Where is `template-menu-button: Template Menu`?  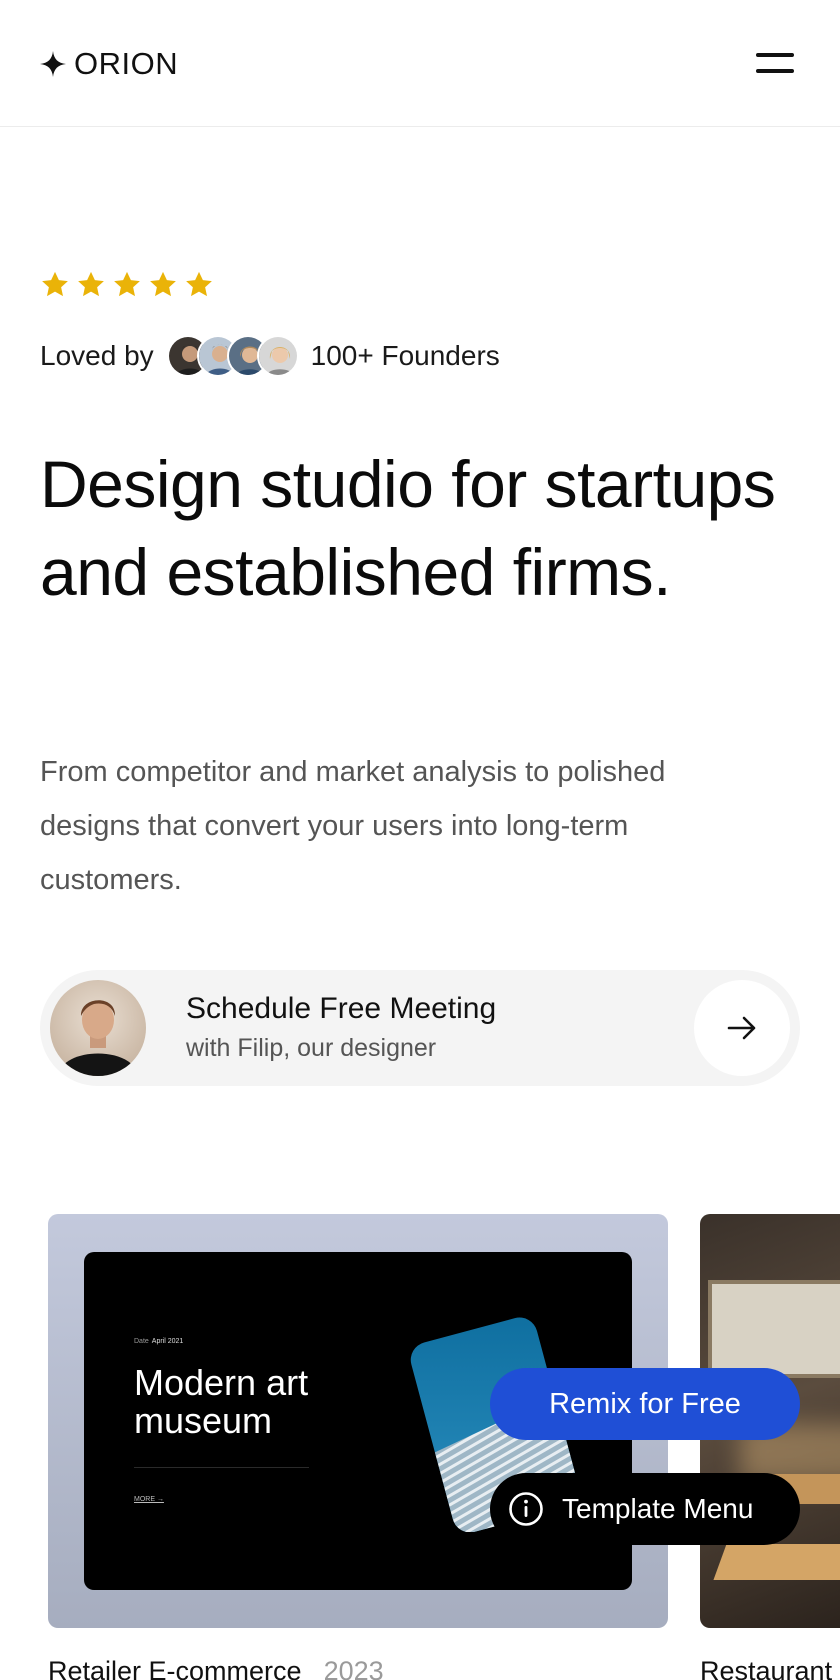 template-menu-button: Template Menu is located at coordinates (645, 1509).